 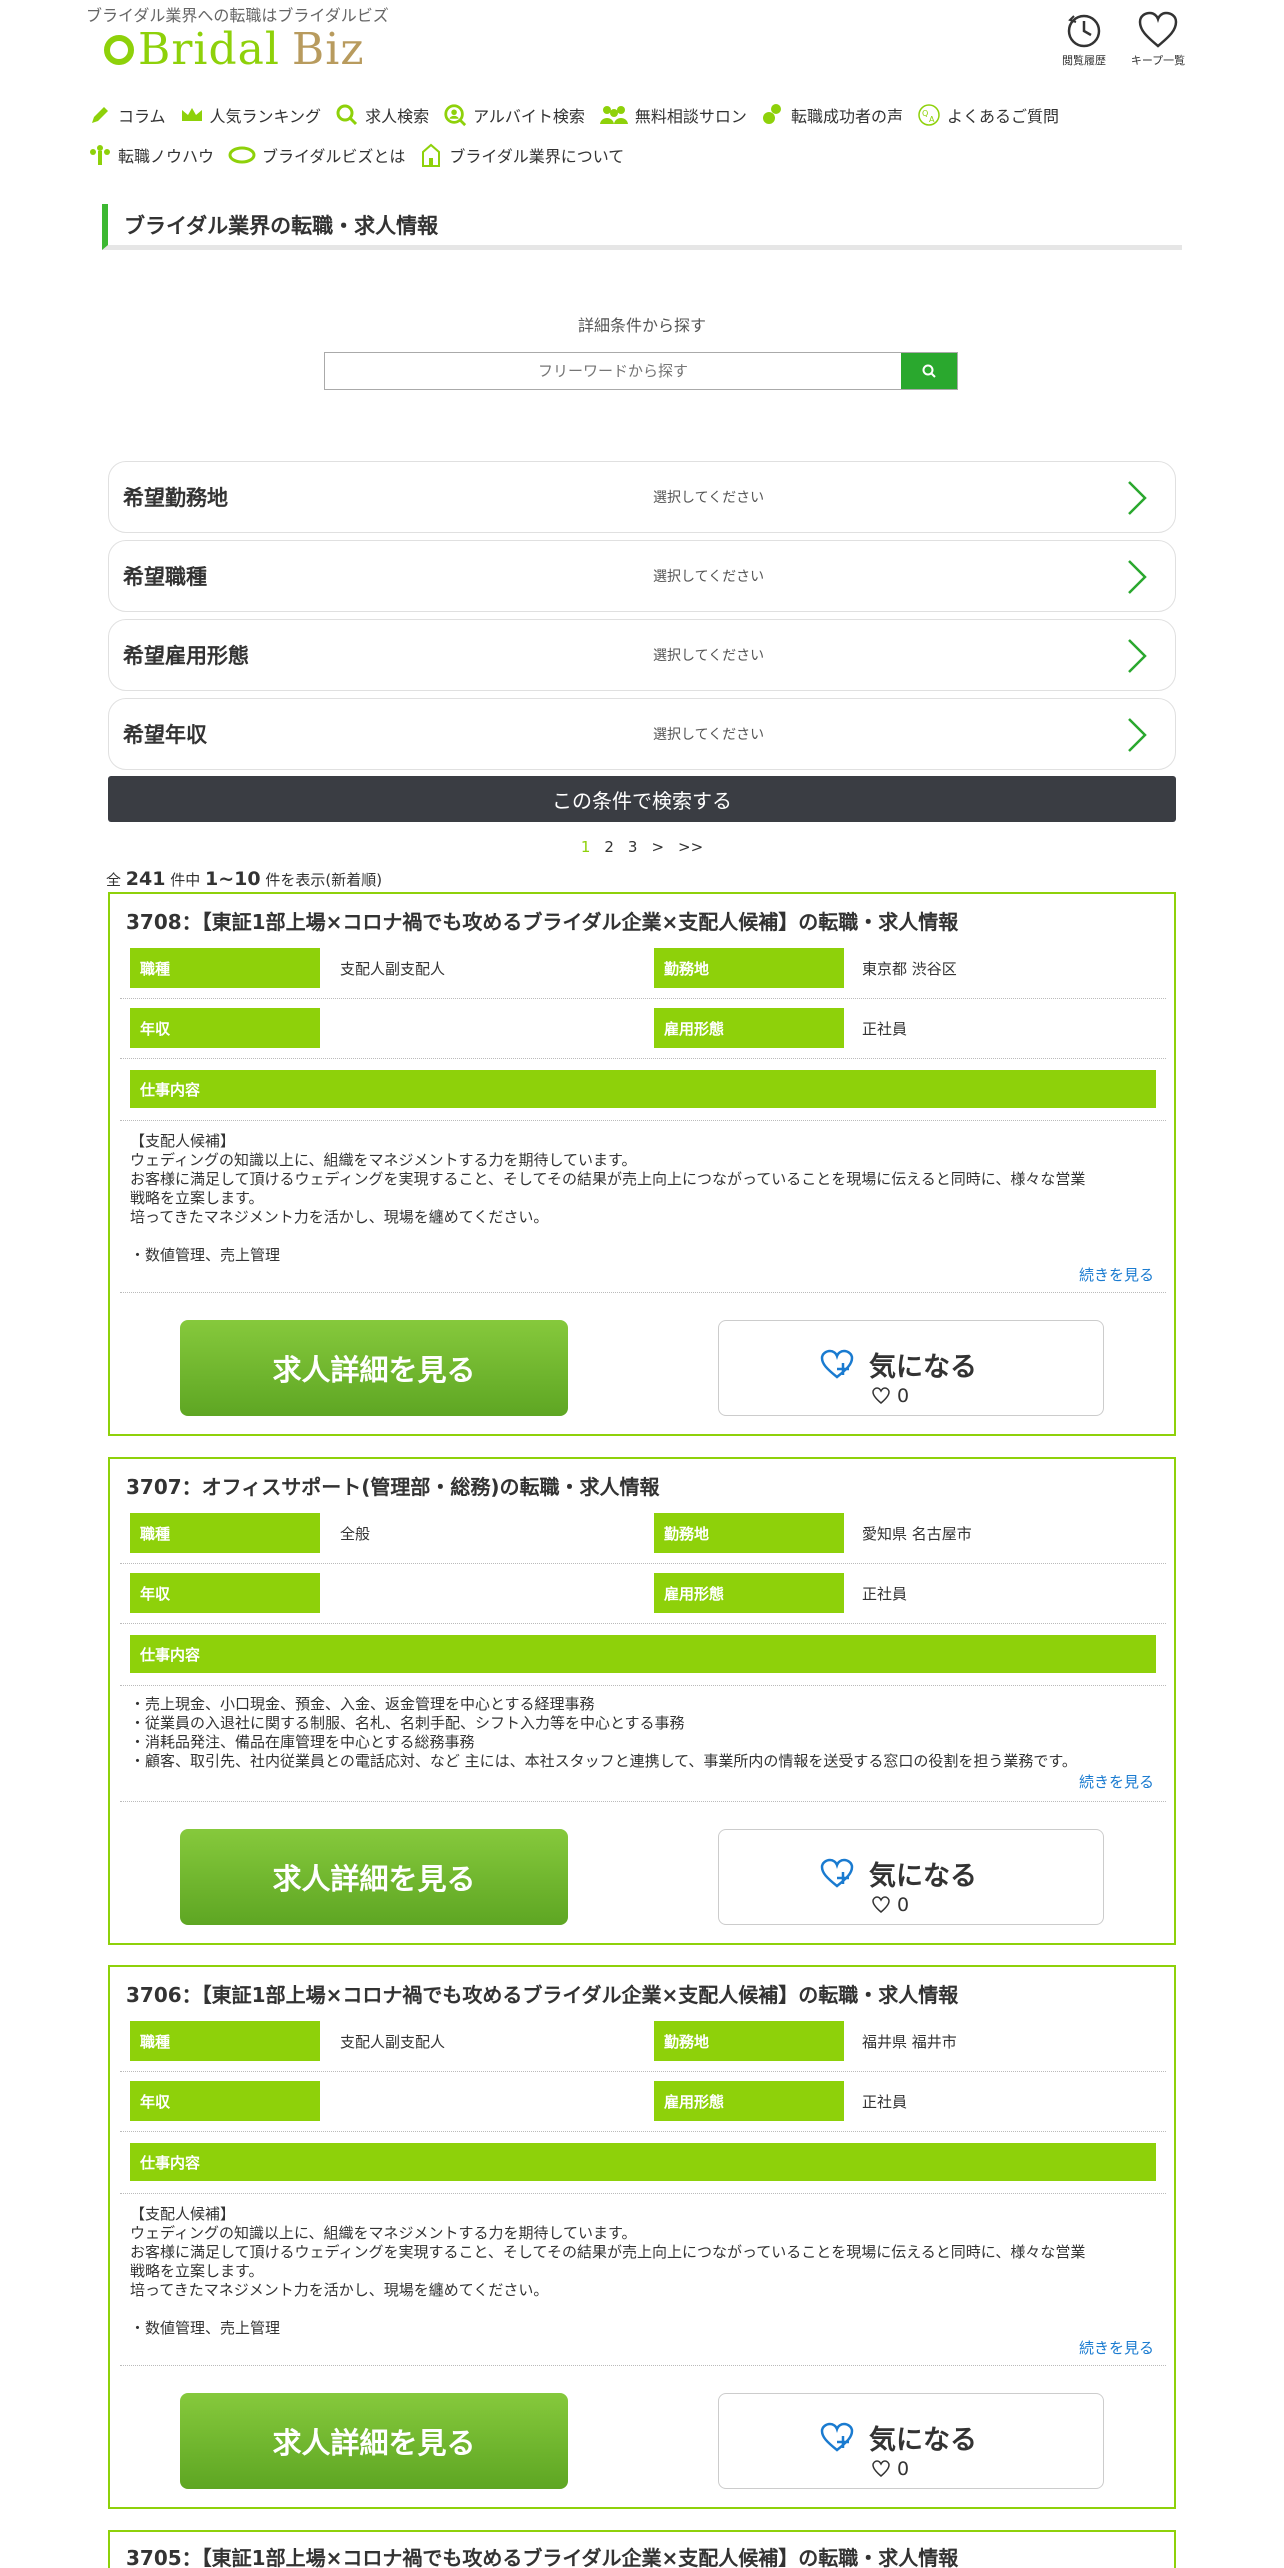 I want to click on job-title: 3707：オフィスサポート(管理部・総務)の転職・求人情報, so click(x=393, y=1485).